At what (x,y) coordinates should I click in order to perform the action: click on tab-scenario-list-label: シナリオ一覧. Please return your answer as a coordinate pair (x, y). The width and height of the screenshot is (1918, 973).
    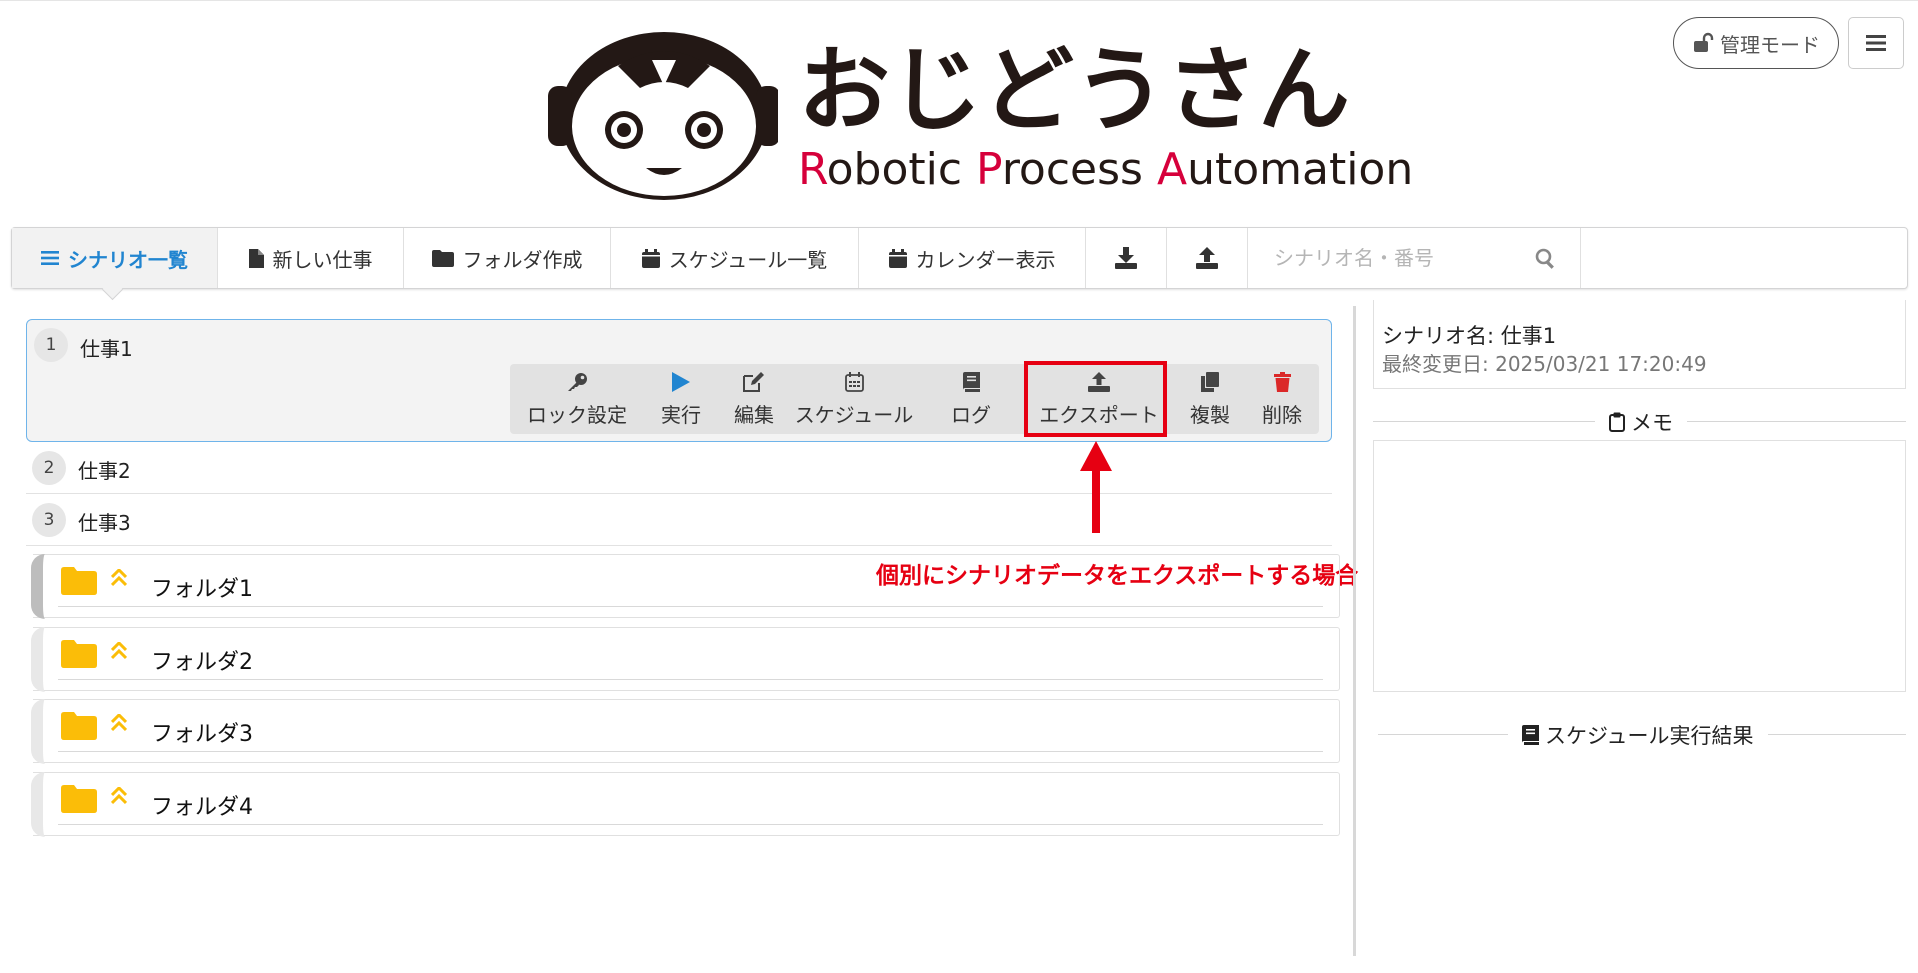
    Looking at the image, I should click on (128, 259).